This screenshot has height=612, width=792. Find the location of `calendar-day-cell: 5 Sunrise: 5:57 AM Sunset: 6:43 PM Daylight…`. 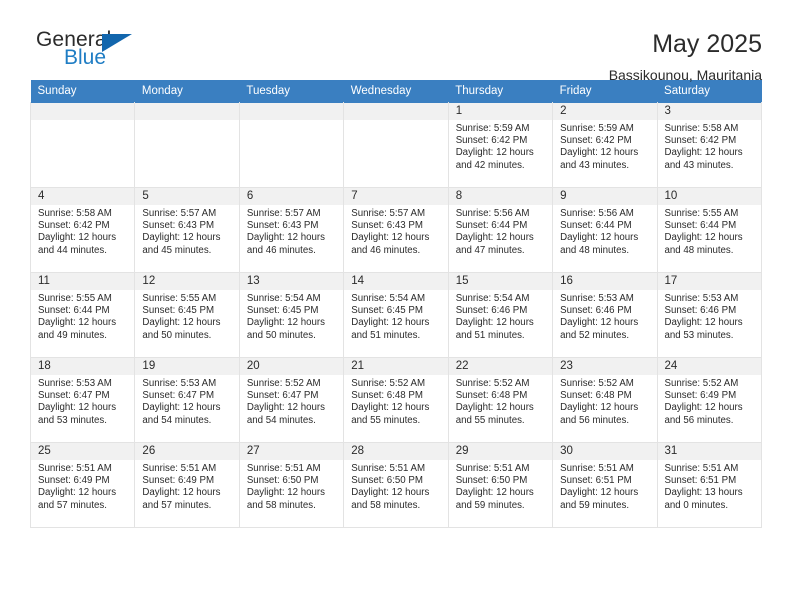

calendar-day-cell: 5 Sunrise: 5:57 AM Sunset: 6:43 PM Daylight… is located at coordinates (187, 230).